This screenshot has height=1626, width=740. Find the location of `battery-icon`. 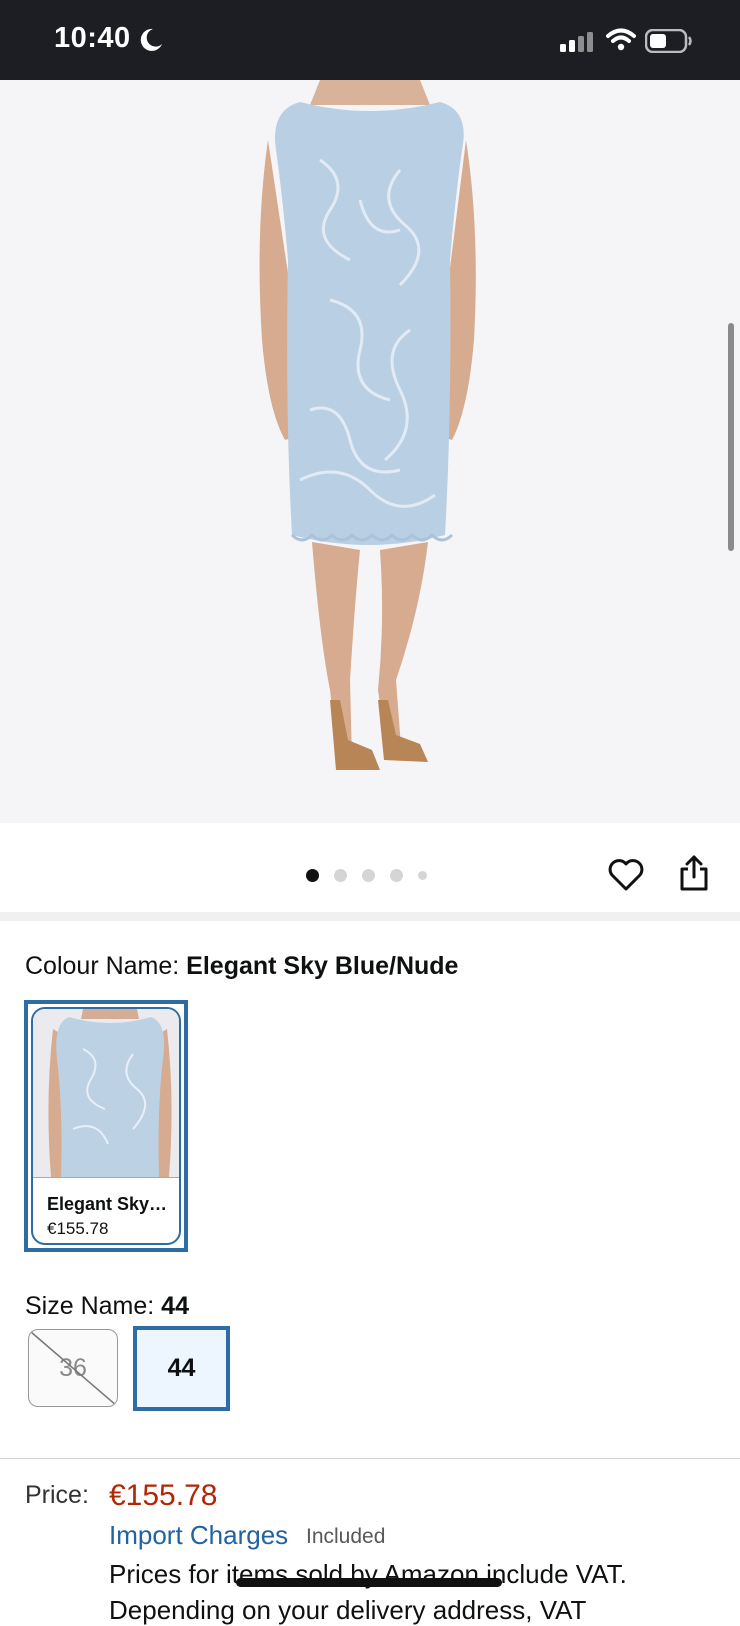

battery-icon is located at coordinates (668, 43).